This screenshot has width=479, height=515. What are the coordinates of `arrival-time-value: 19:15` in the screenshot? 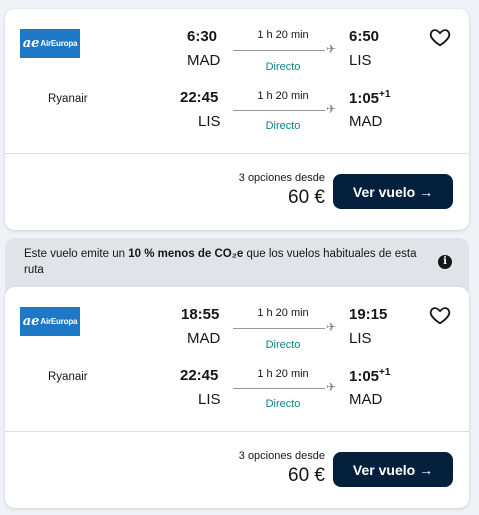 It's located at (368, 314).